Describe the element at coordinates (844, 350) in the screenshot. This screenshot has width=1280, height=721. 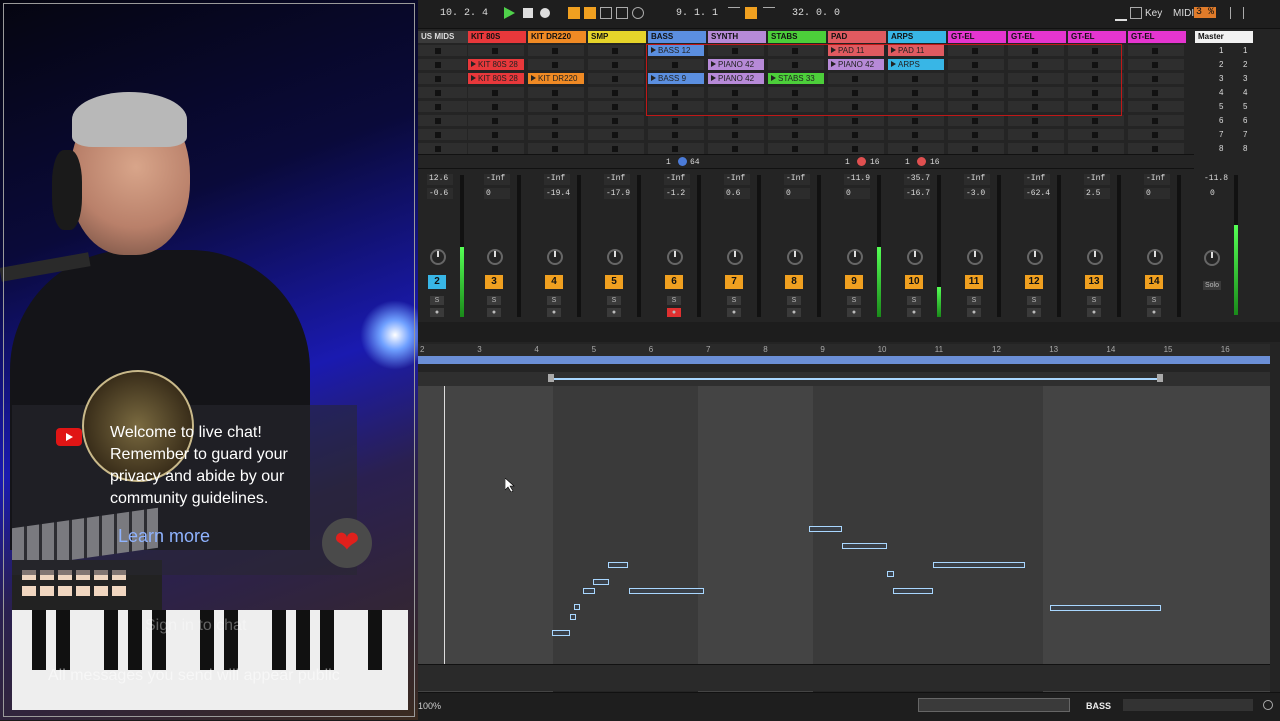
I see `beat-ruler: 2 3 4 5 6 7 8 9 10 11 12 13 14 15 16` at that location.